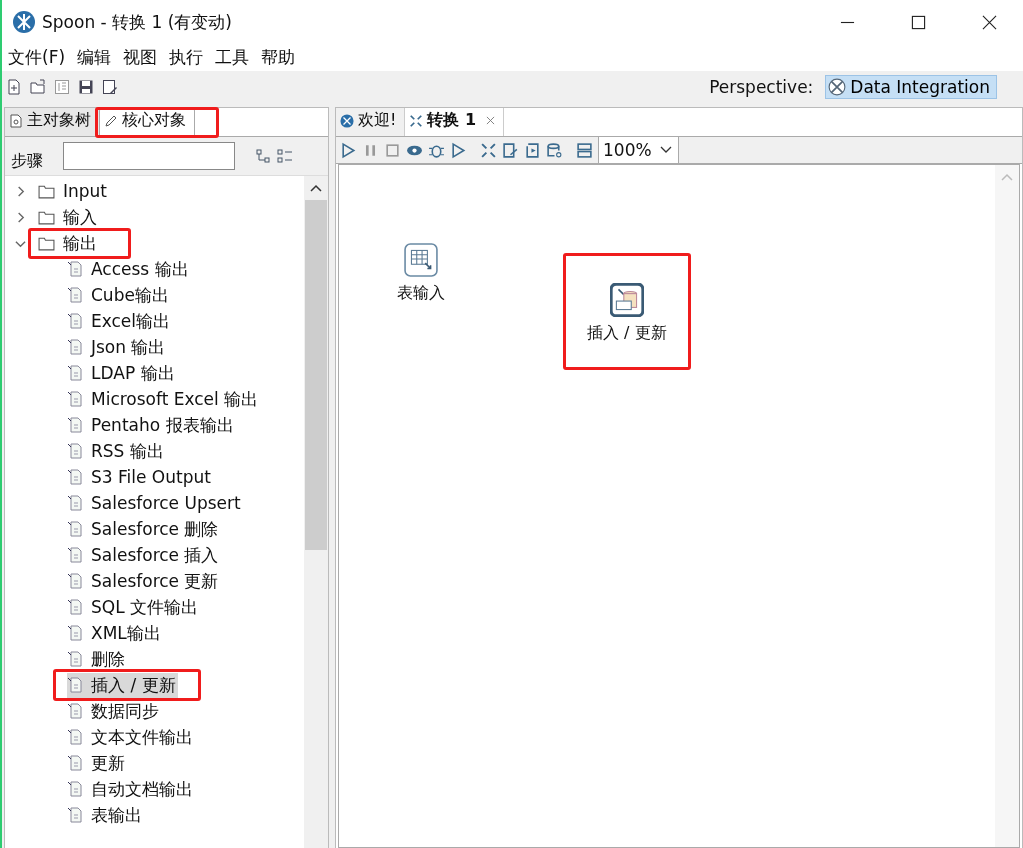 This screenshot has height=848, width=1023. Describe the element at coordinates (131, 737) in the screenshot. I see `step-item: 文本文件输出` at that location.